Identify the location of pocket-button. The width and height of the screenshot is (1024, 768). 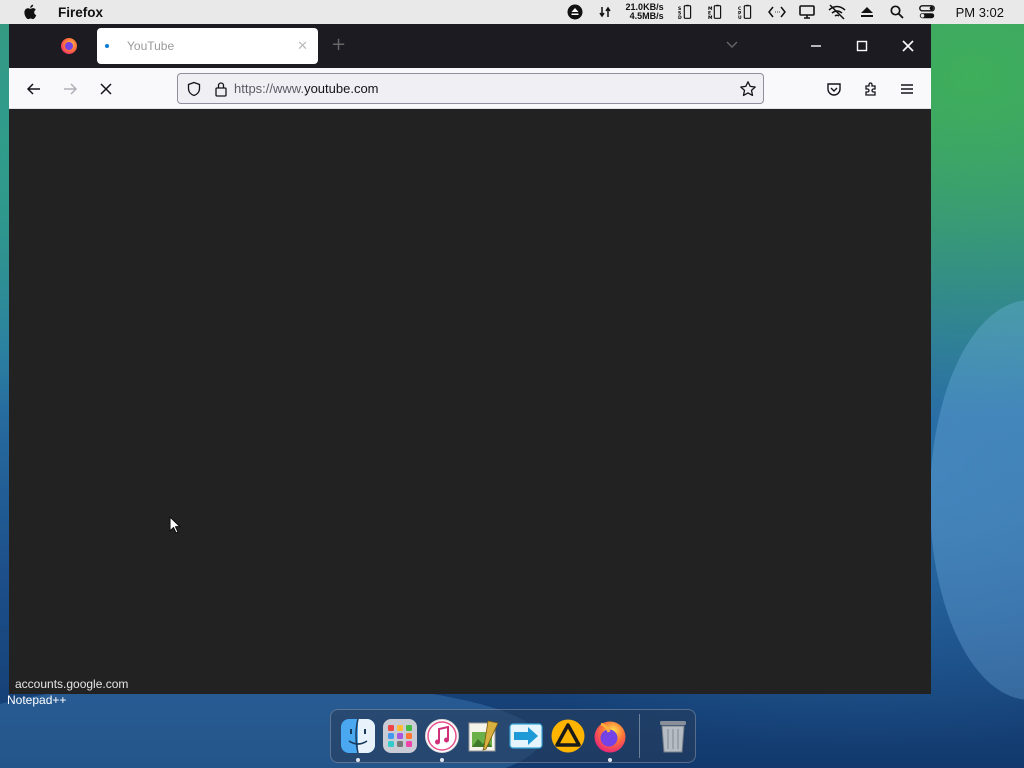
(834, 89).